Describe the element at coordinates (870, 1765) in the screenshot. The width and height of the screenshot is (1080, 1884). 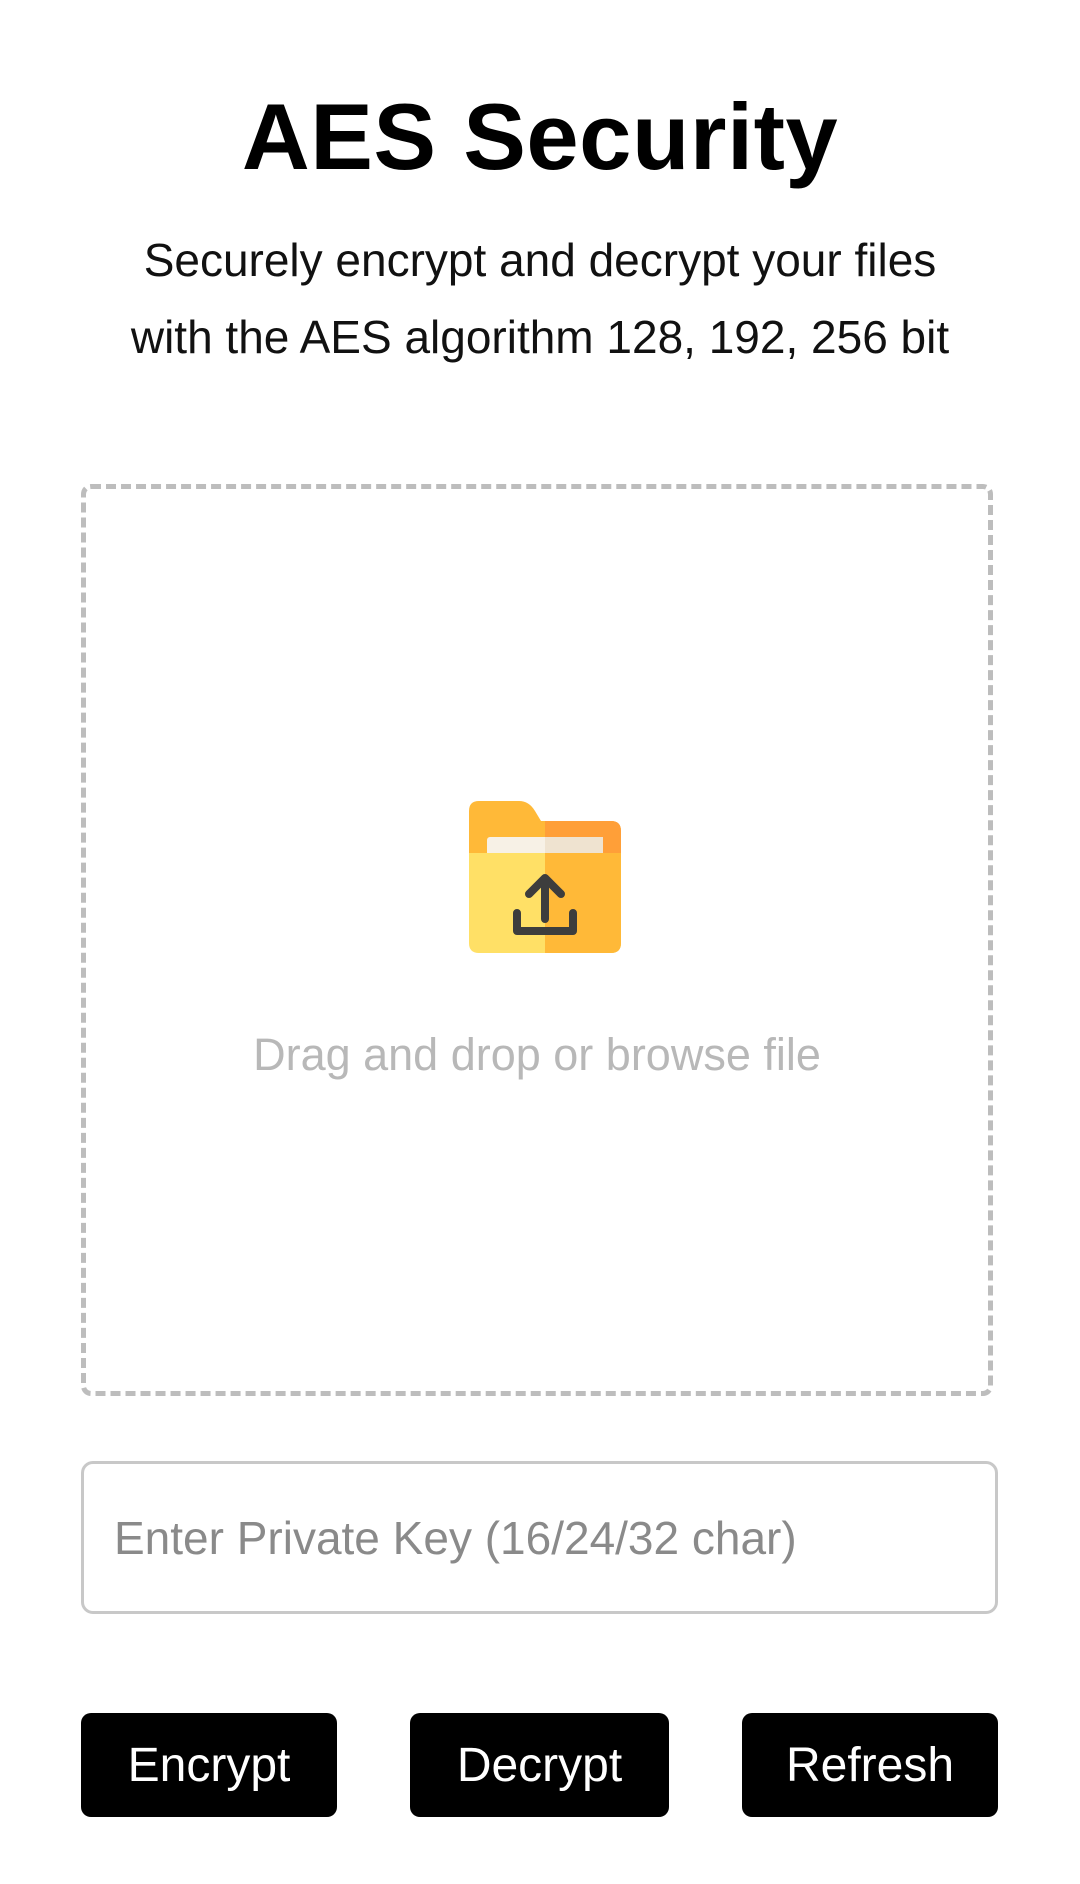
I see `refresh-button: Refresh` at that location.